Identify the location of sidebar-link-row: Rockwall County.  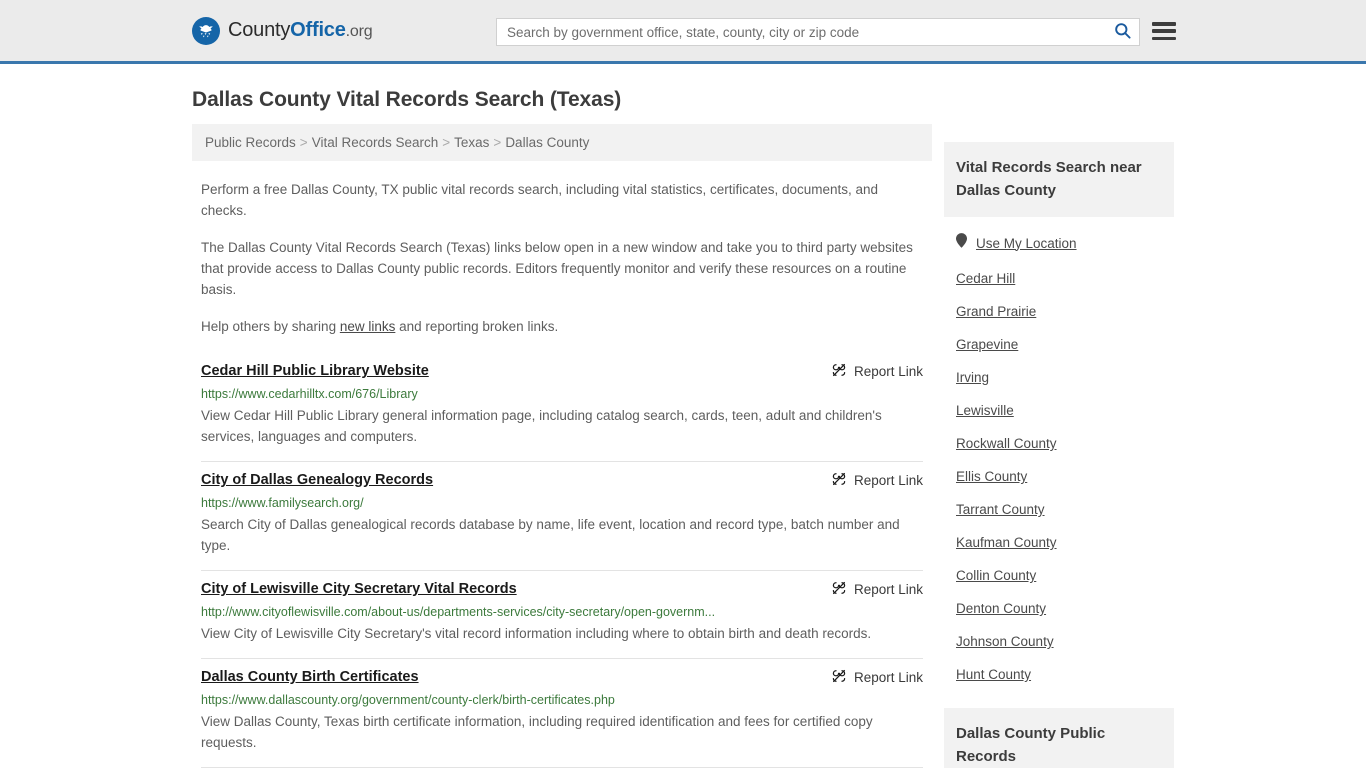
(1059, 442).